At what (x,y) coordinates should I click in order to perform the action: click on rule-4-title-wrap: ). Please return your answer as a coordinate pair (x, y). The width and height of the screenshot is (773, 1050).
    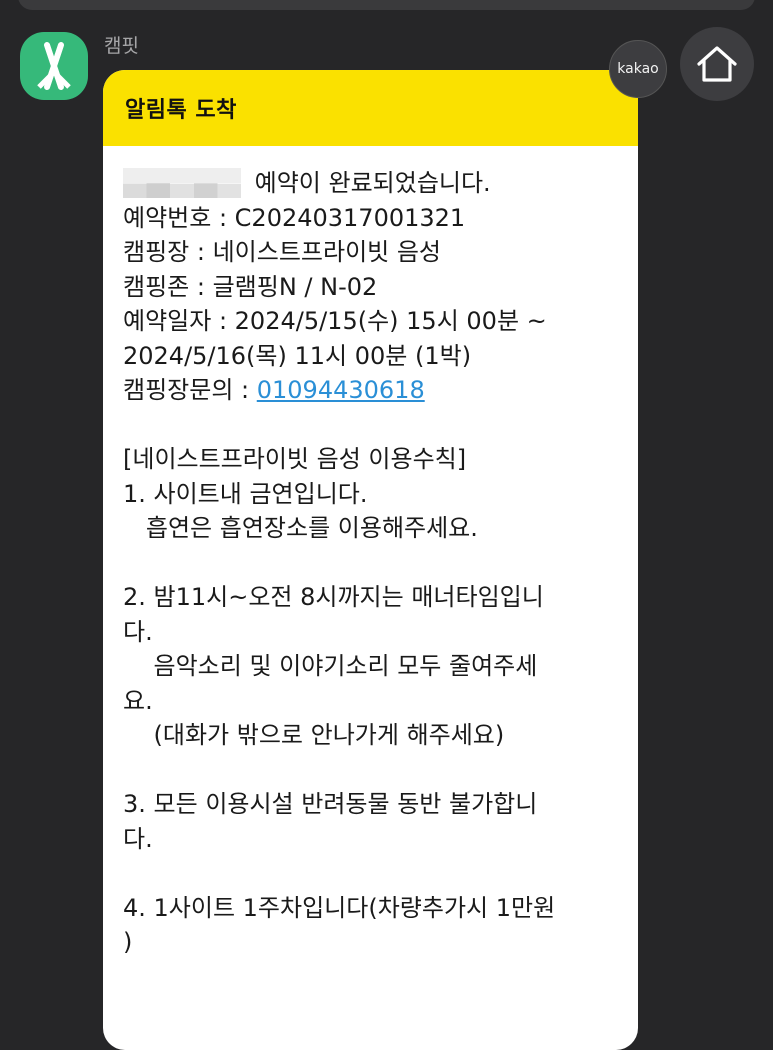
    Looking at the image, I should click on (128, 942).